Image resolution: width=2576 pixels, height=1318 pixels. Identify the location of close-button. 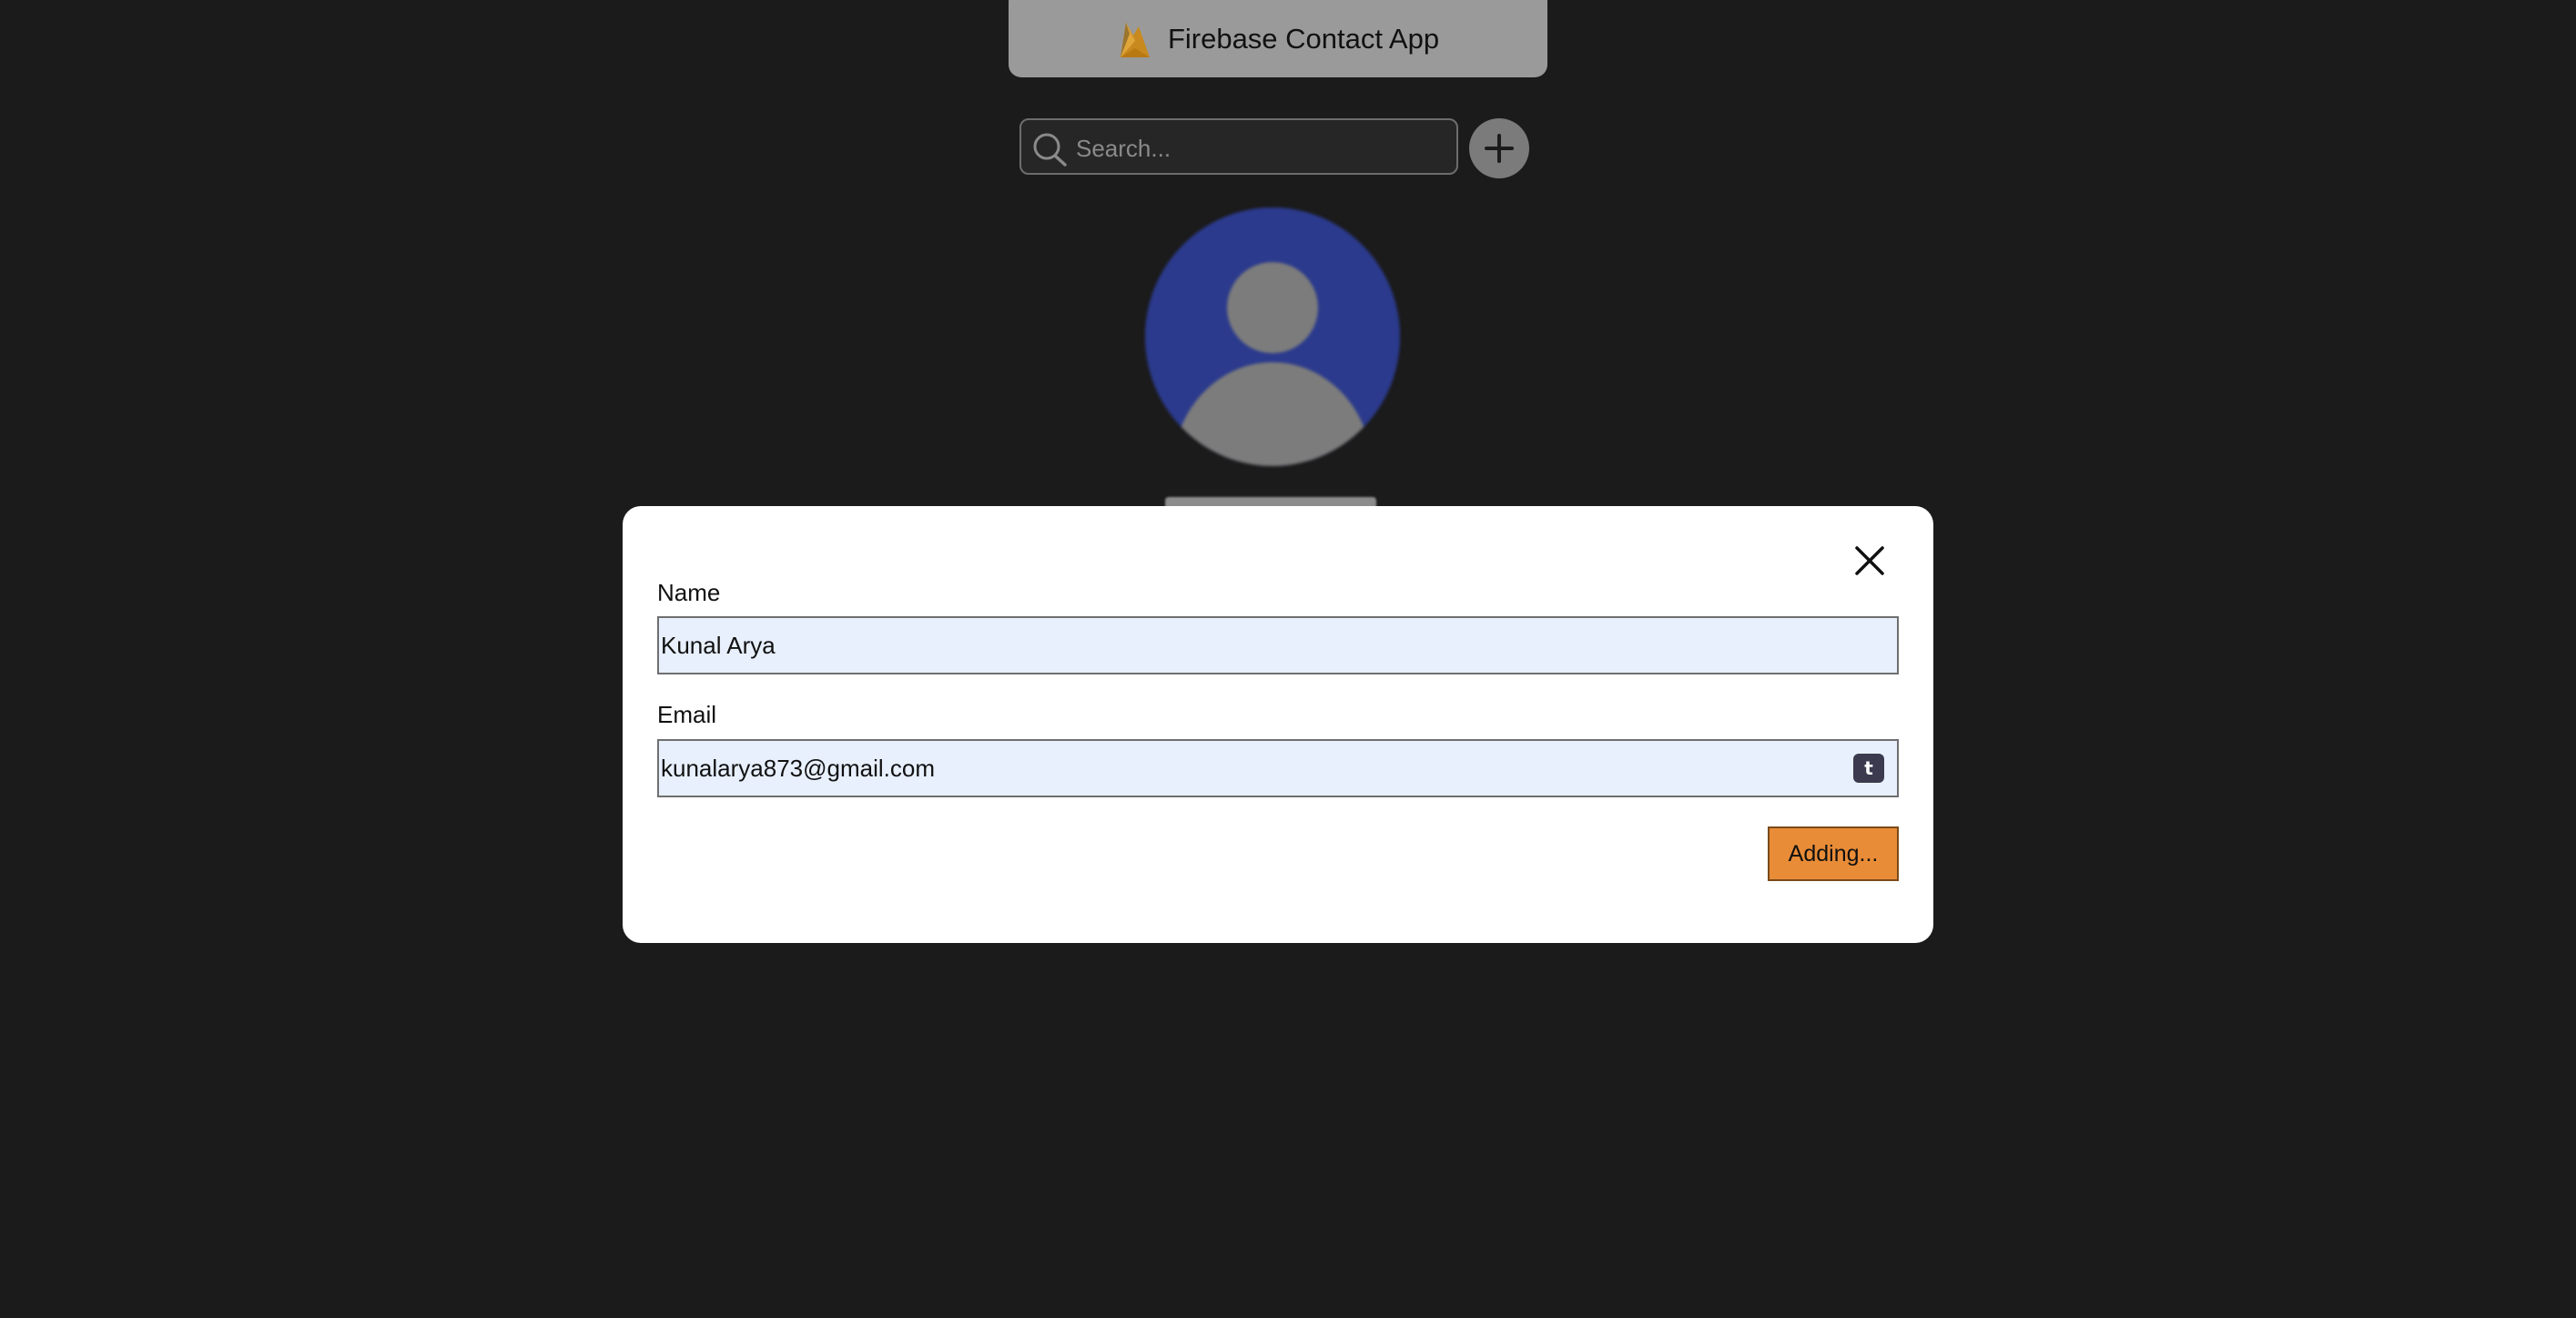
(1869, 560).